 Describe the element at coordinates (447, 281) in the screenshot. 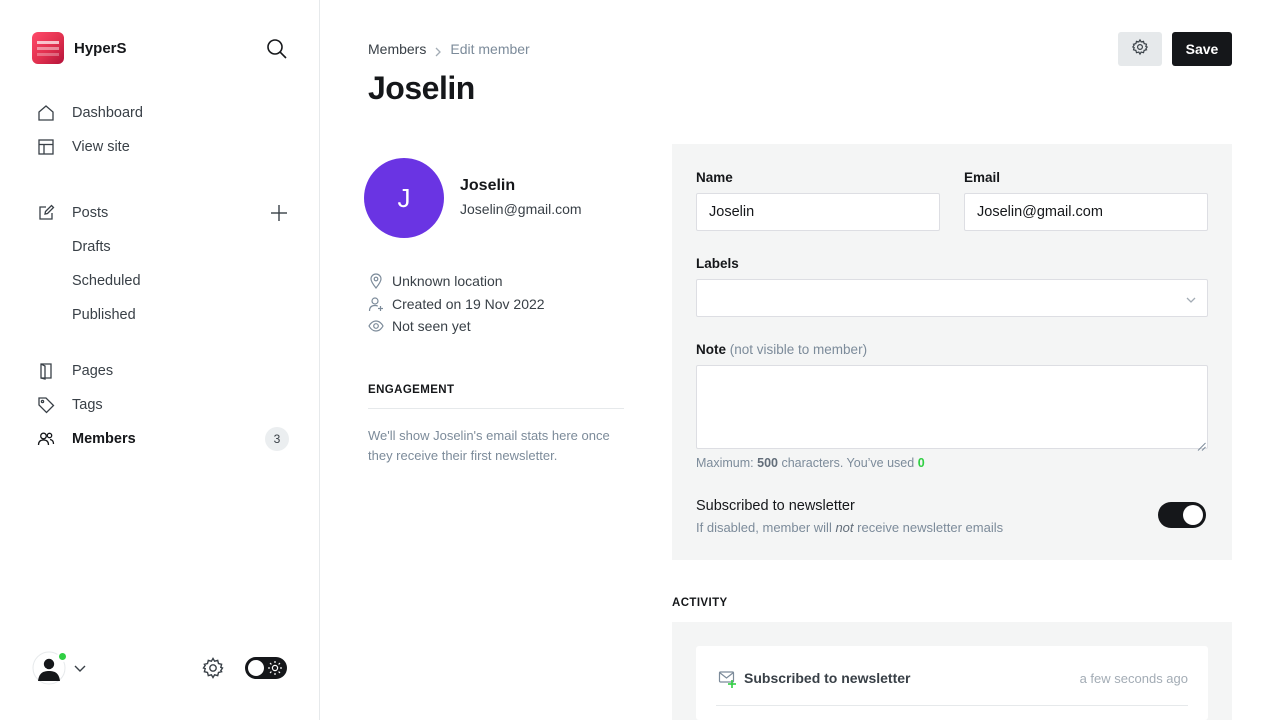

I see `member-location-text: Unknown location` at that location.